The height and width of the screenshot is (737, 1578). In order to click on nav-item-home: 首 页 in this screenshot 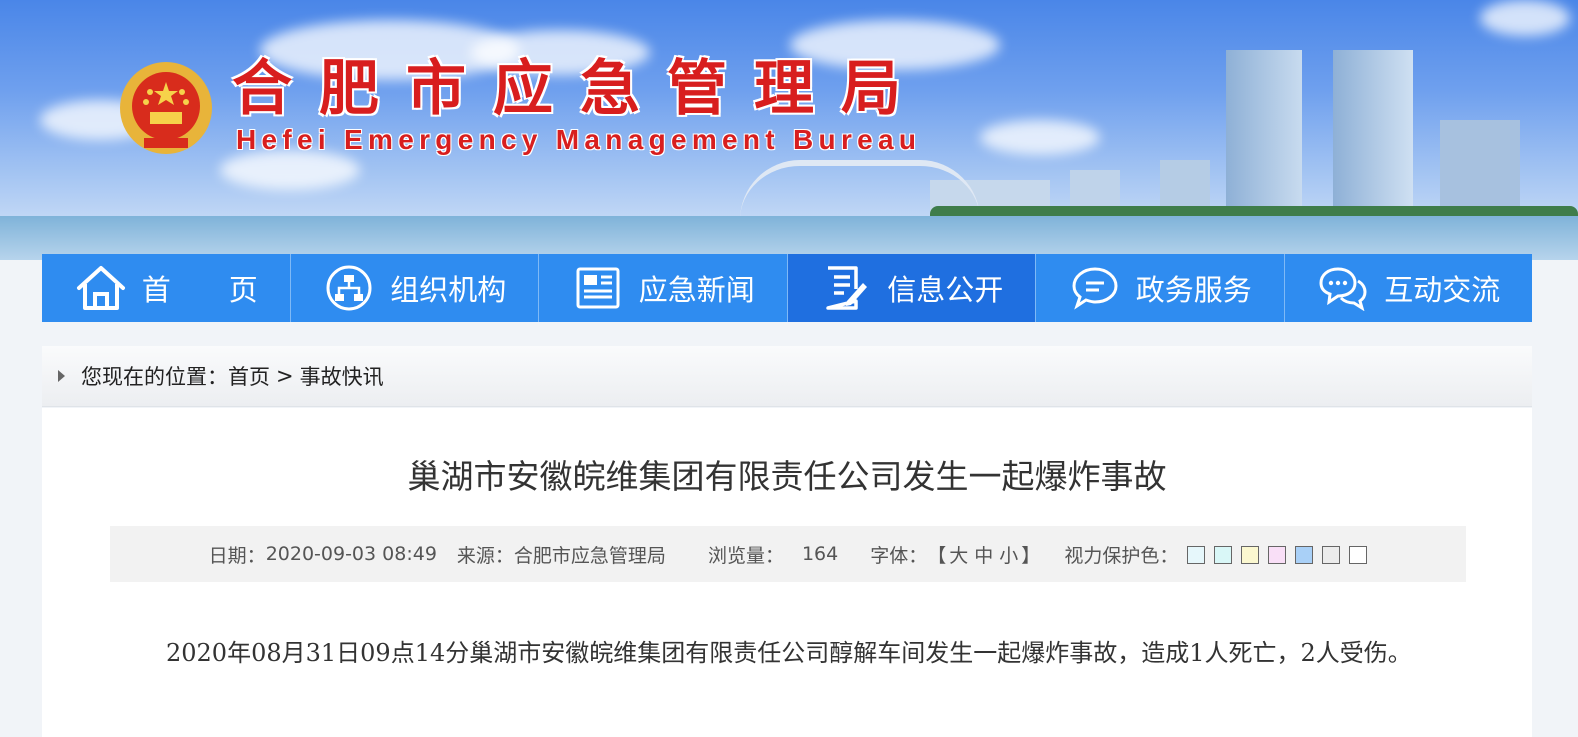, I will do `click(166, 288)`.